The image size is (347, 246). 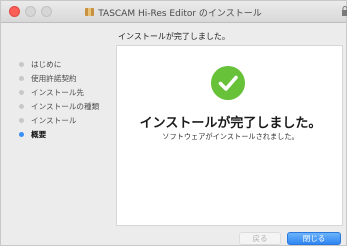 I want to click on step-dot-active-icon, so click(x=21, y=134).